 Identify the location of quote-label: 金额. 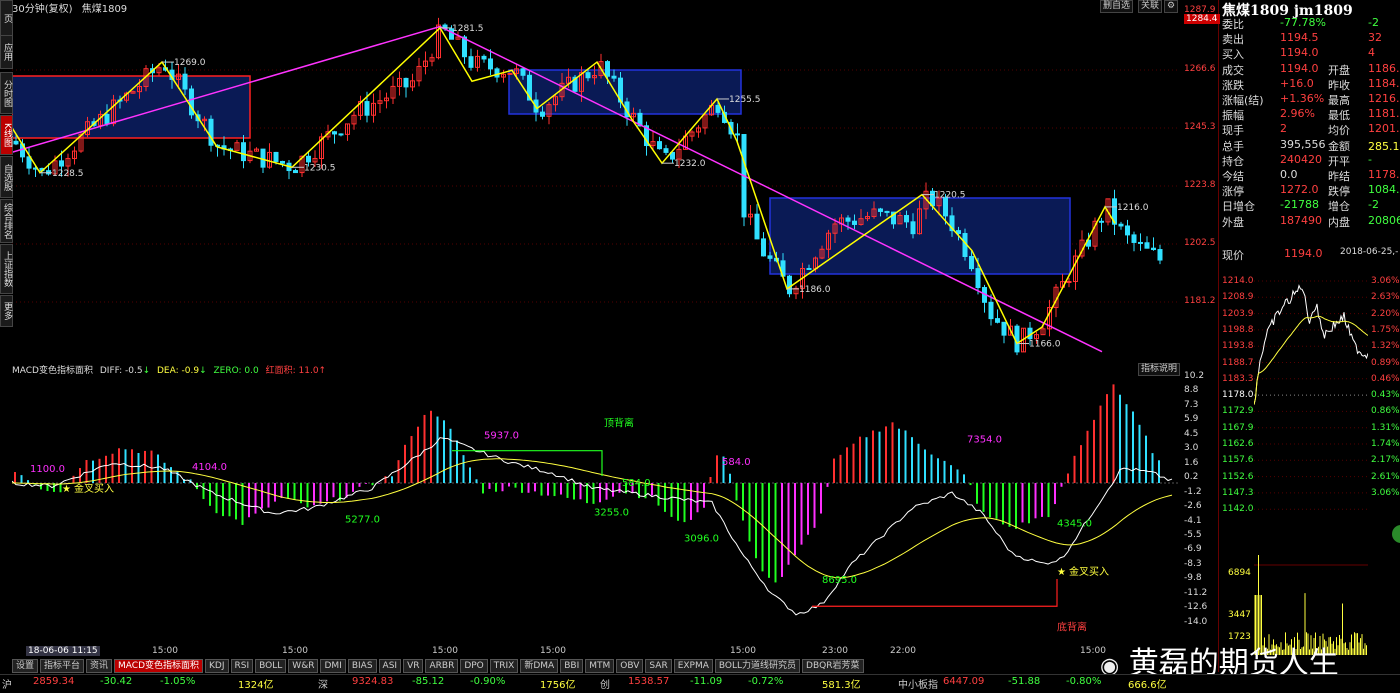
(1339, 146).